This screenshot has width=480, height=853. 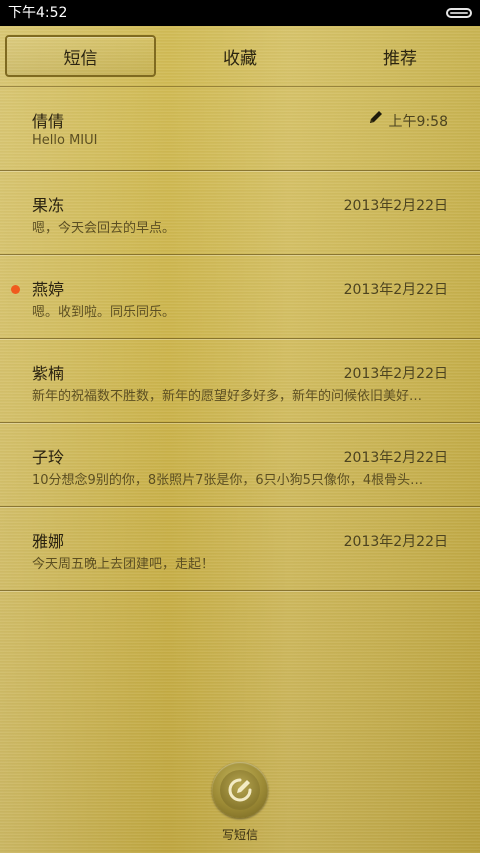 I want to click on compose-label: 写短信, so click(x=239, y=835).